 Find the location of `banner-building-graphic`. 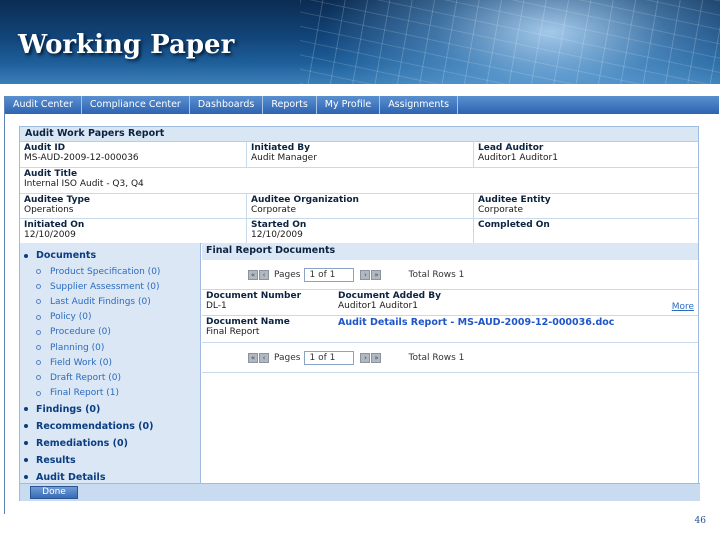

banner-building-graphic is located at coordinates (510, 42).